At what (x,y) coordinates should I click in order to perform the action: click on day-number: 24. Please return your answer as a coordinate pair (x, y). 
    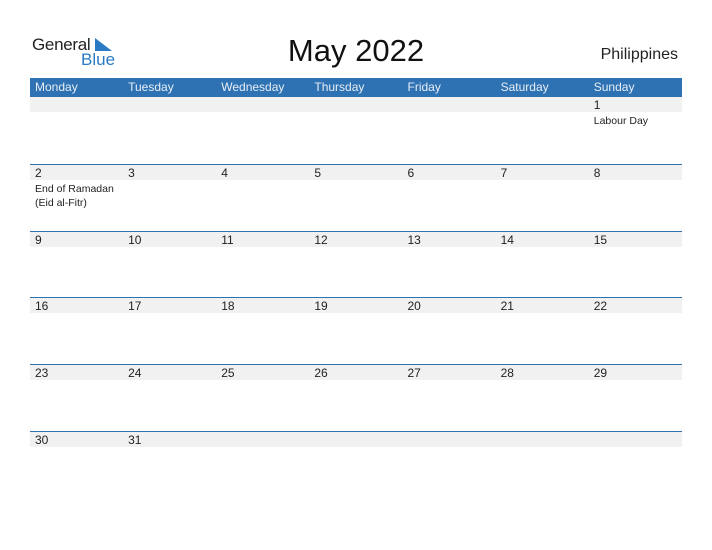
    Looking at the image, I should click on (135, 373).